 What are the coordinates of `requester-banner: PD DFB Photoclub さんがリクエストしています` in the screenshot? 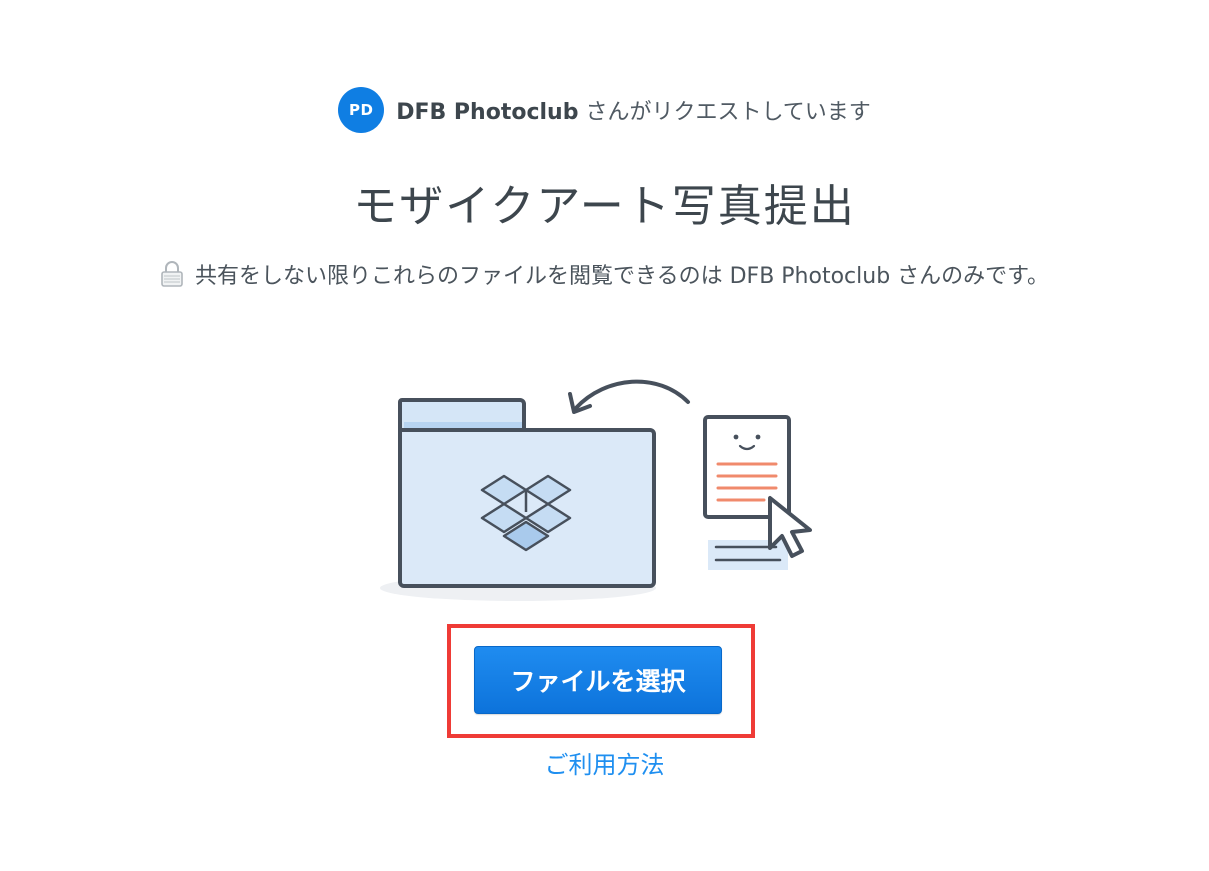 It's located at (604, 110).